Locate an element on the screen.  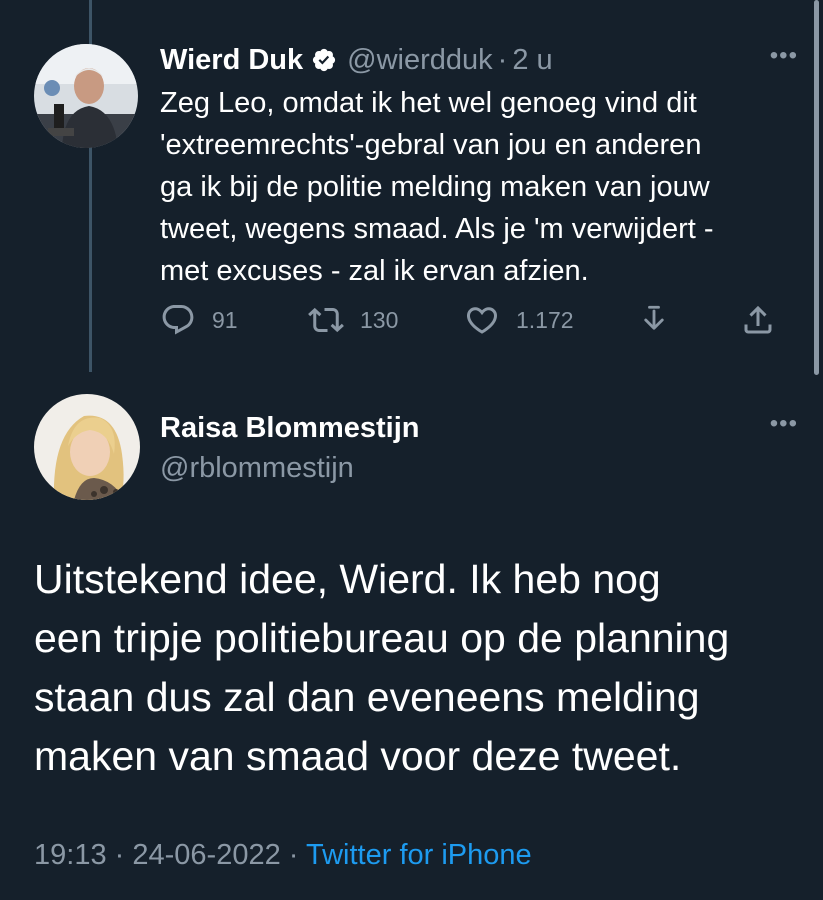
avatar-wierd-duk is located at coordinates (86, 96).